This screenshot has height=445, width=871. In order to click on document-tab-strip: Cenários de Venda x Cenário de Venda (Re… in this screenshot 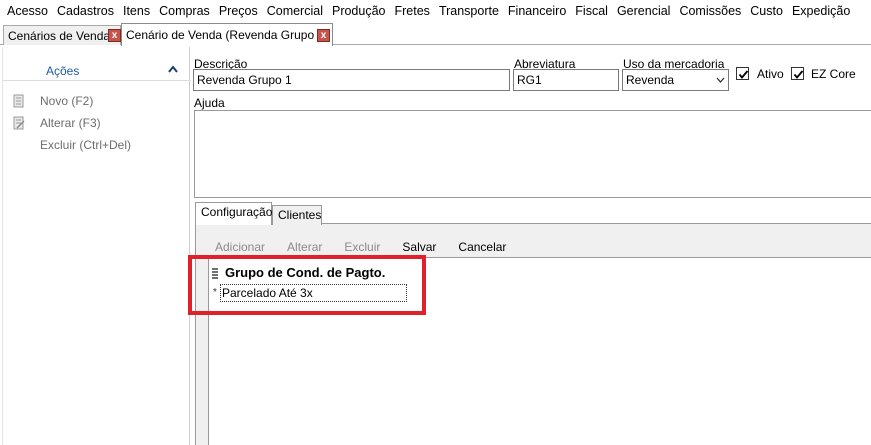, I will do `click(435, 34)`.